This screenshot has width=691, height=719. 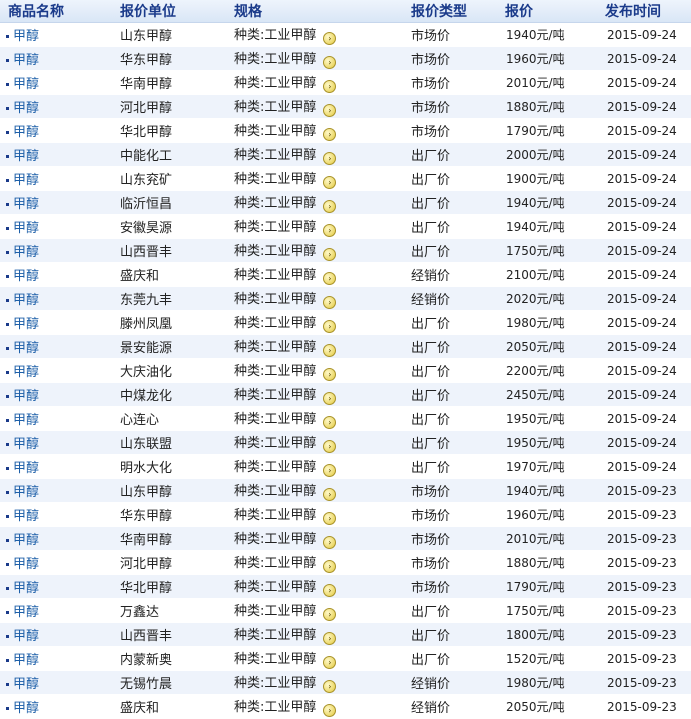 What do you see at coordinates (165, 154) in the screenshot?
I see `quote-unit-cell: 中能化工` at bounding box center [165, 154].